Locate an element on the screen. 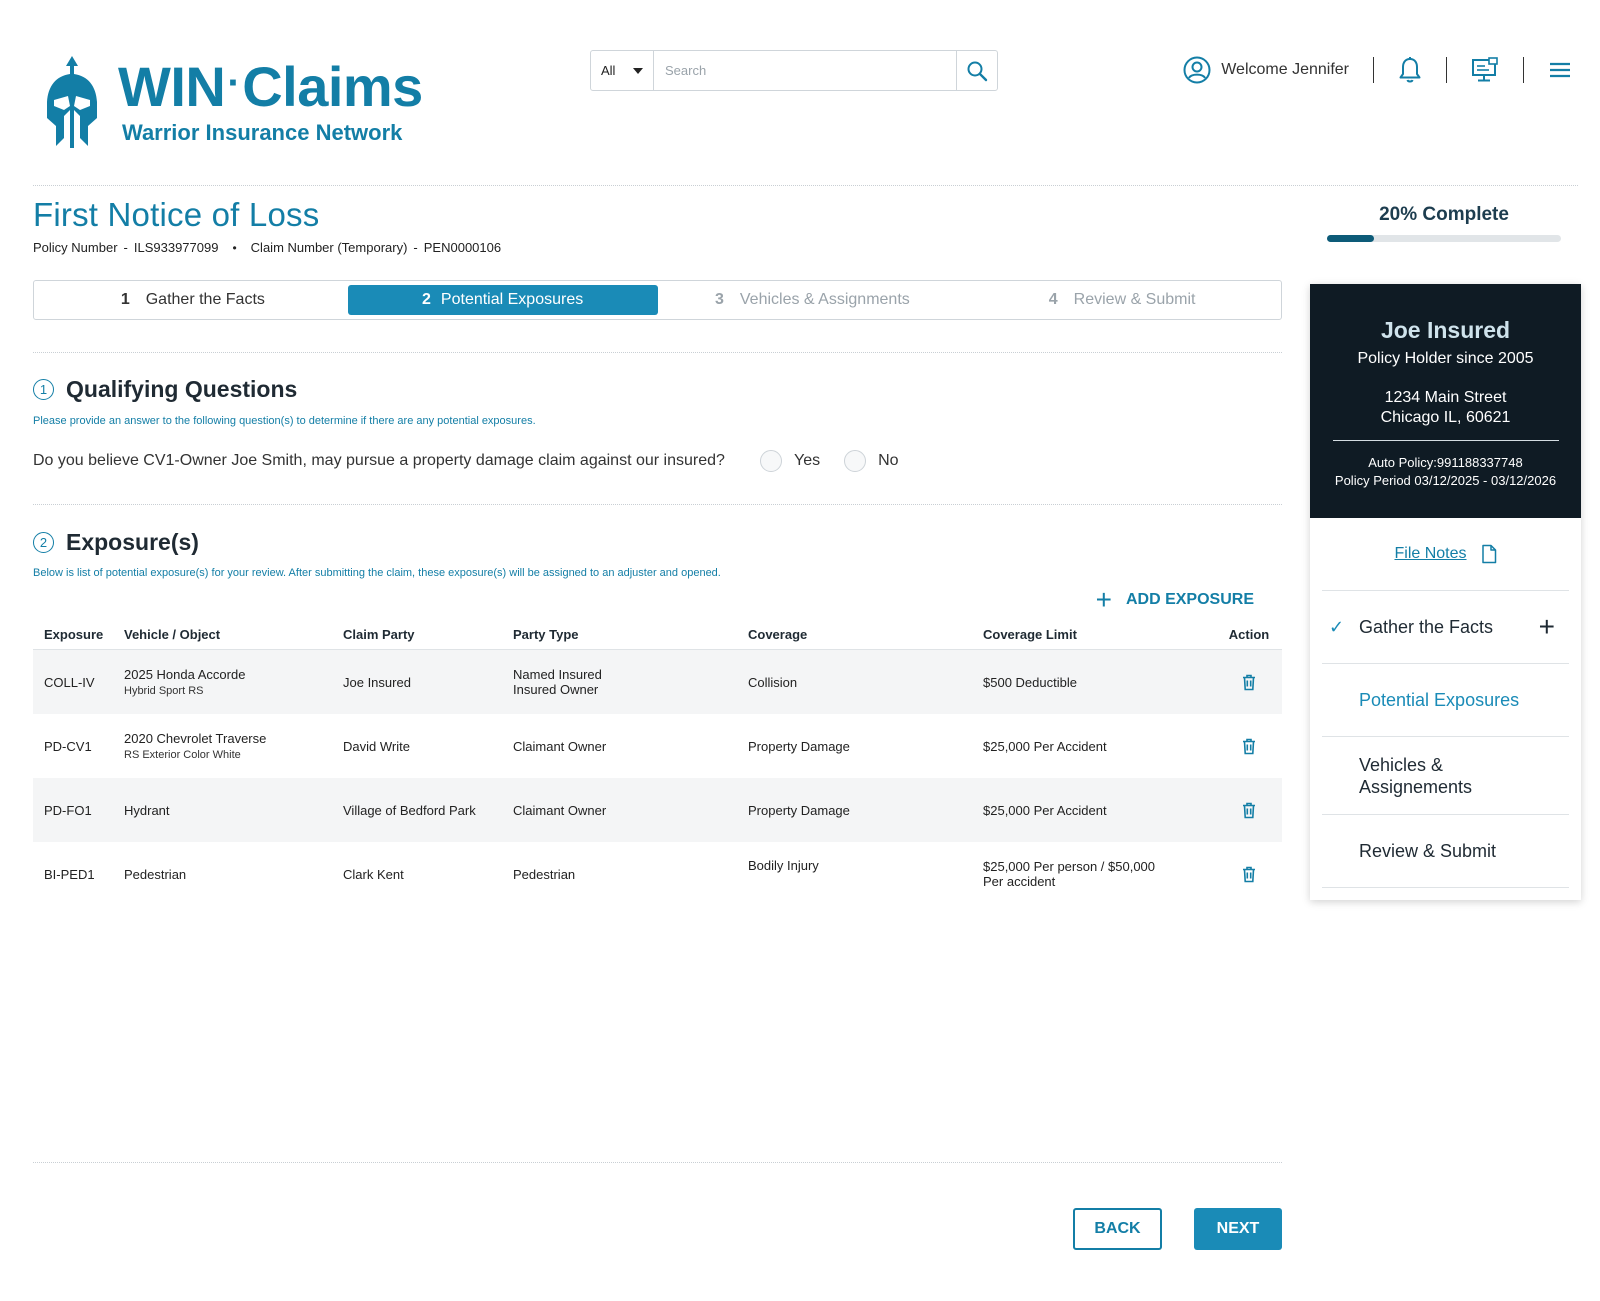  exposures-heading: 2 Exposure(s) is located at coordinates (116, 542).